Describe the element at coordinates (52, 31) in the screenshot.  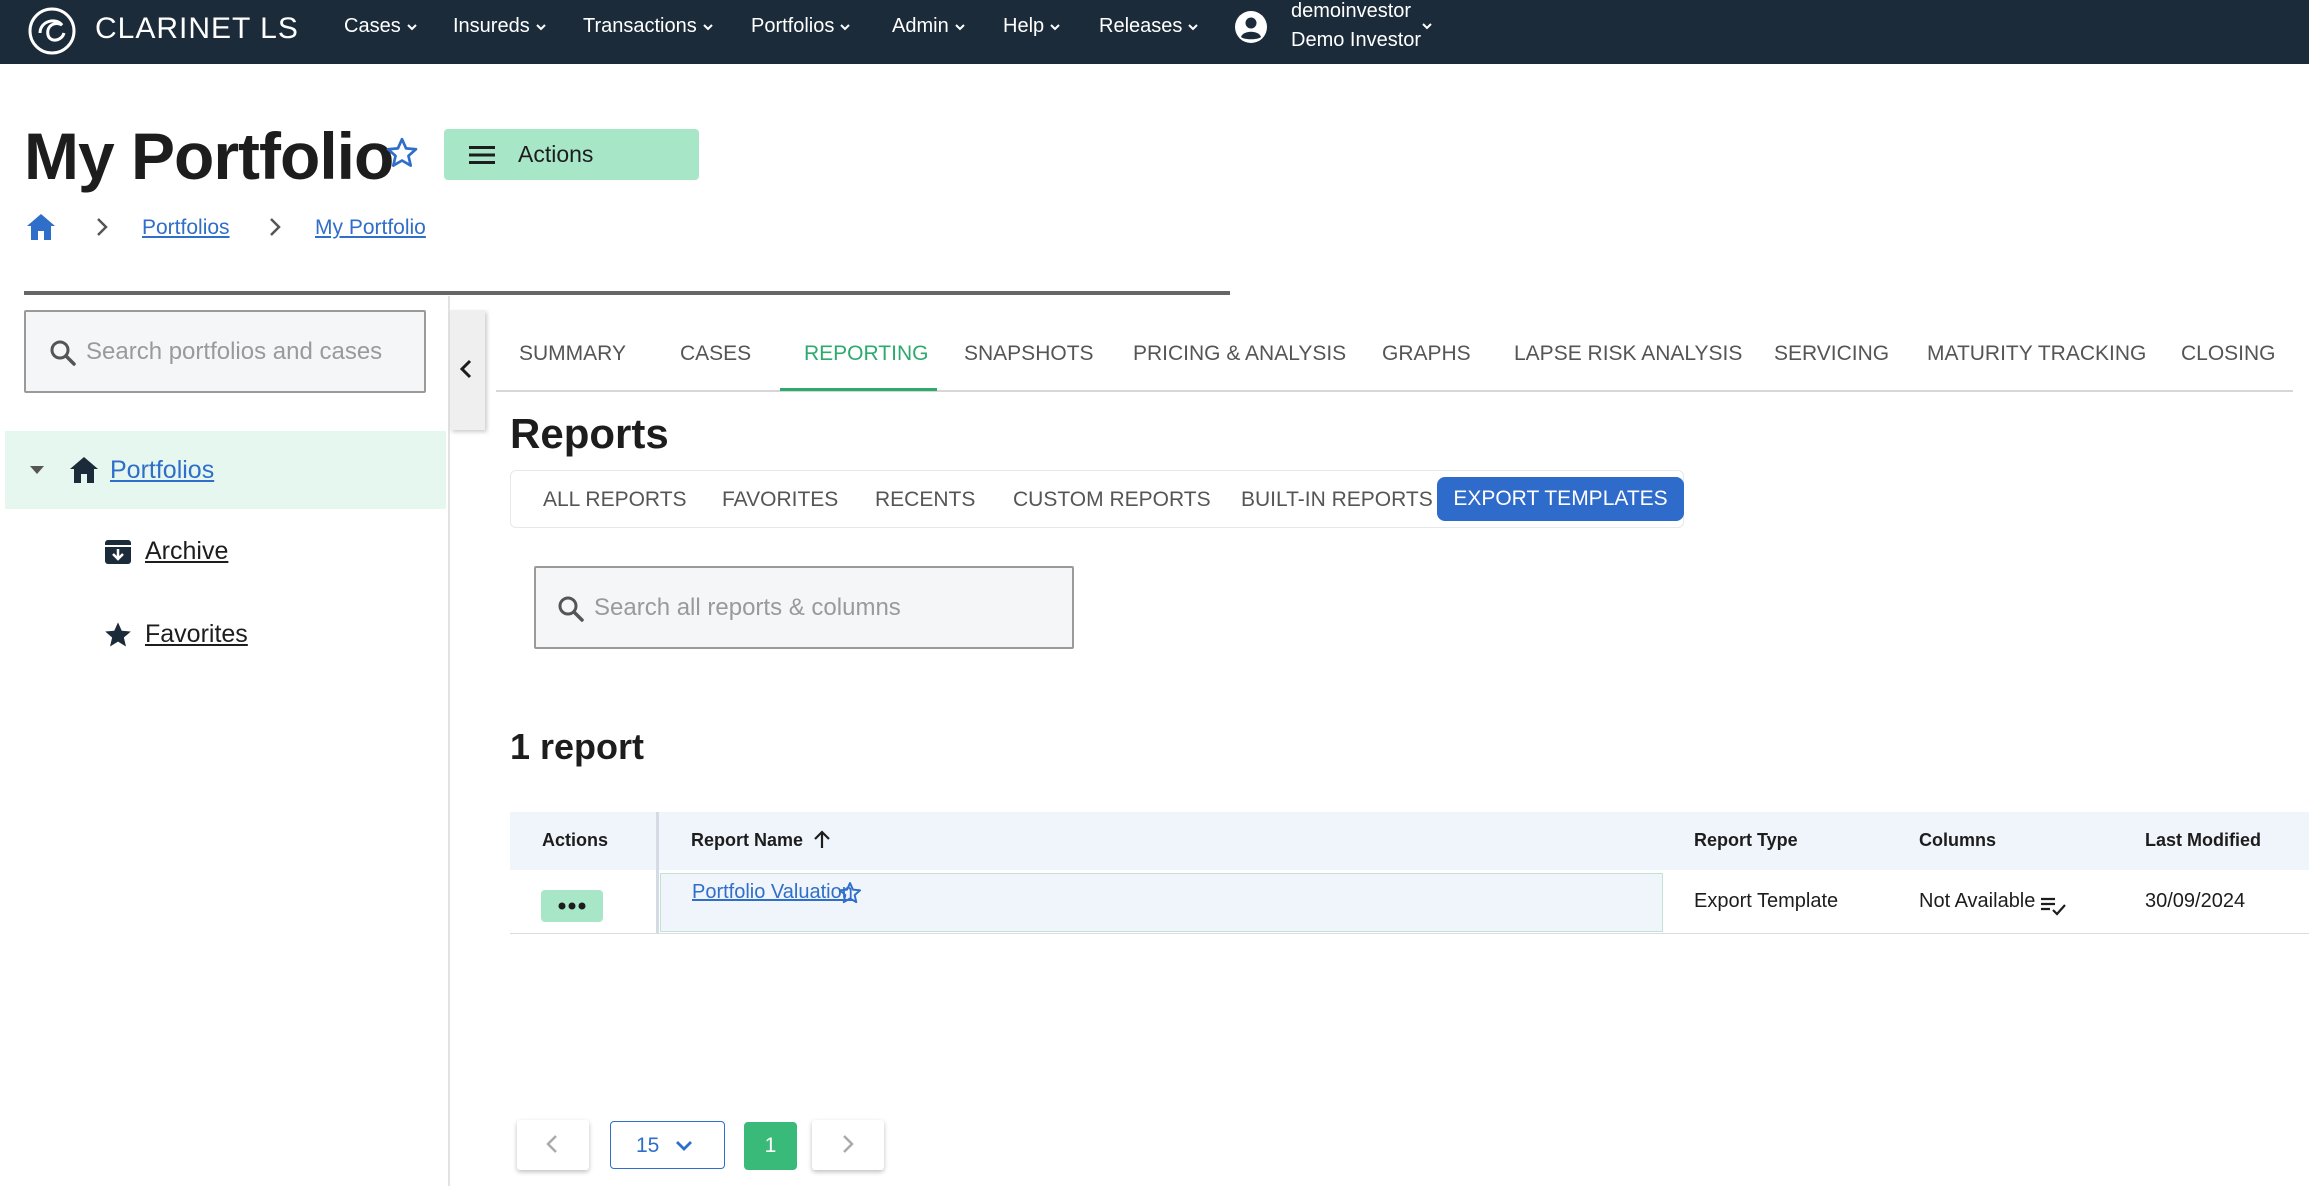
I see `clarinet-logo-icon` at that location.